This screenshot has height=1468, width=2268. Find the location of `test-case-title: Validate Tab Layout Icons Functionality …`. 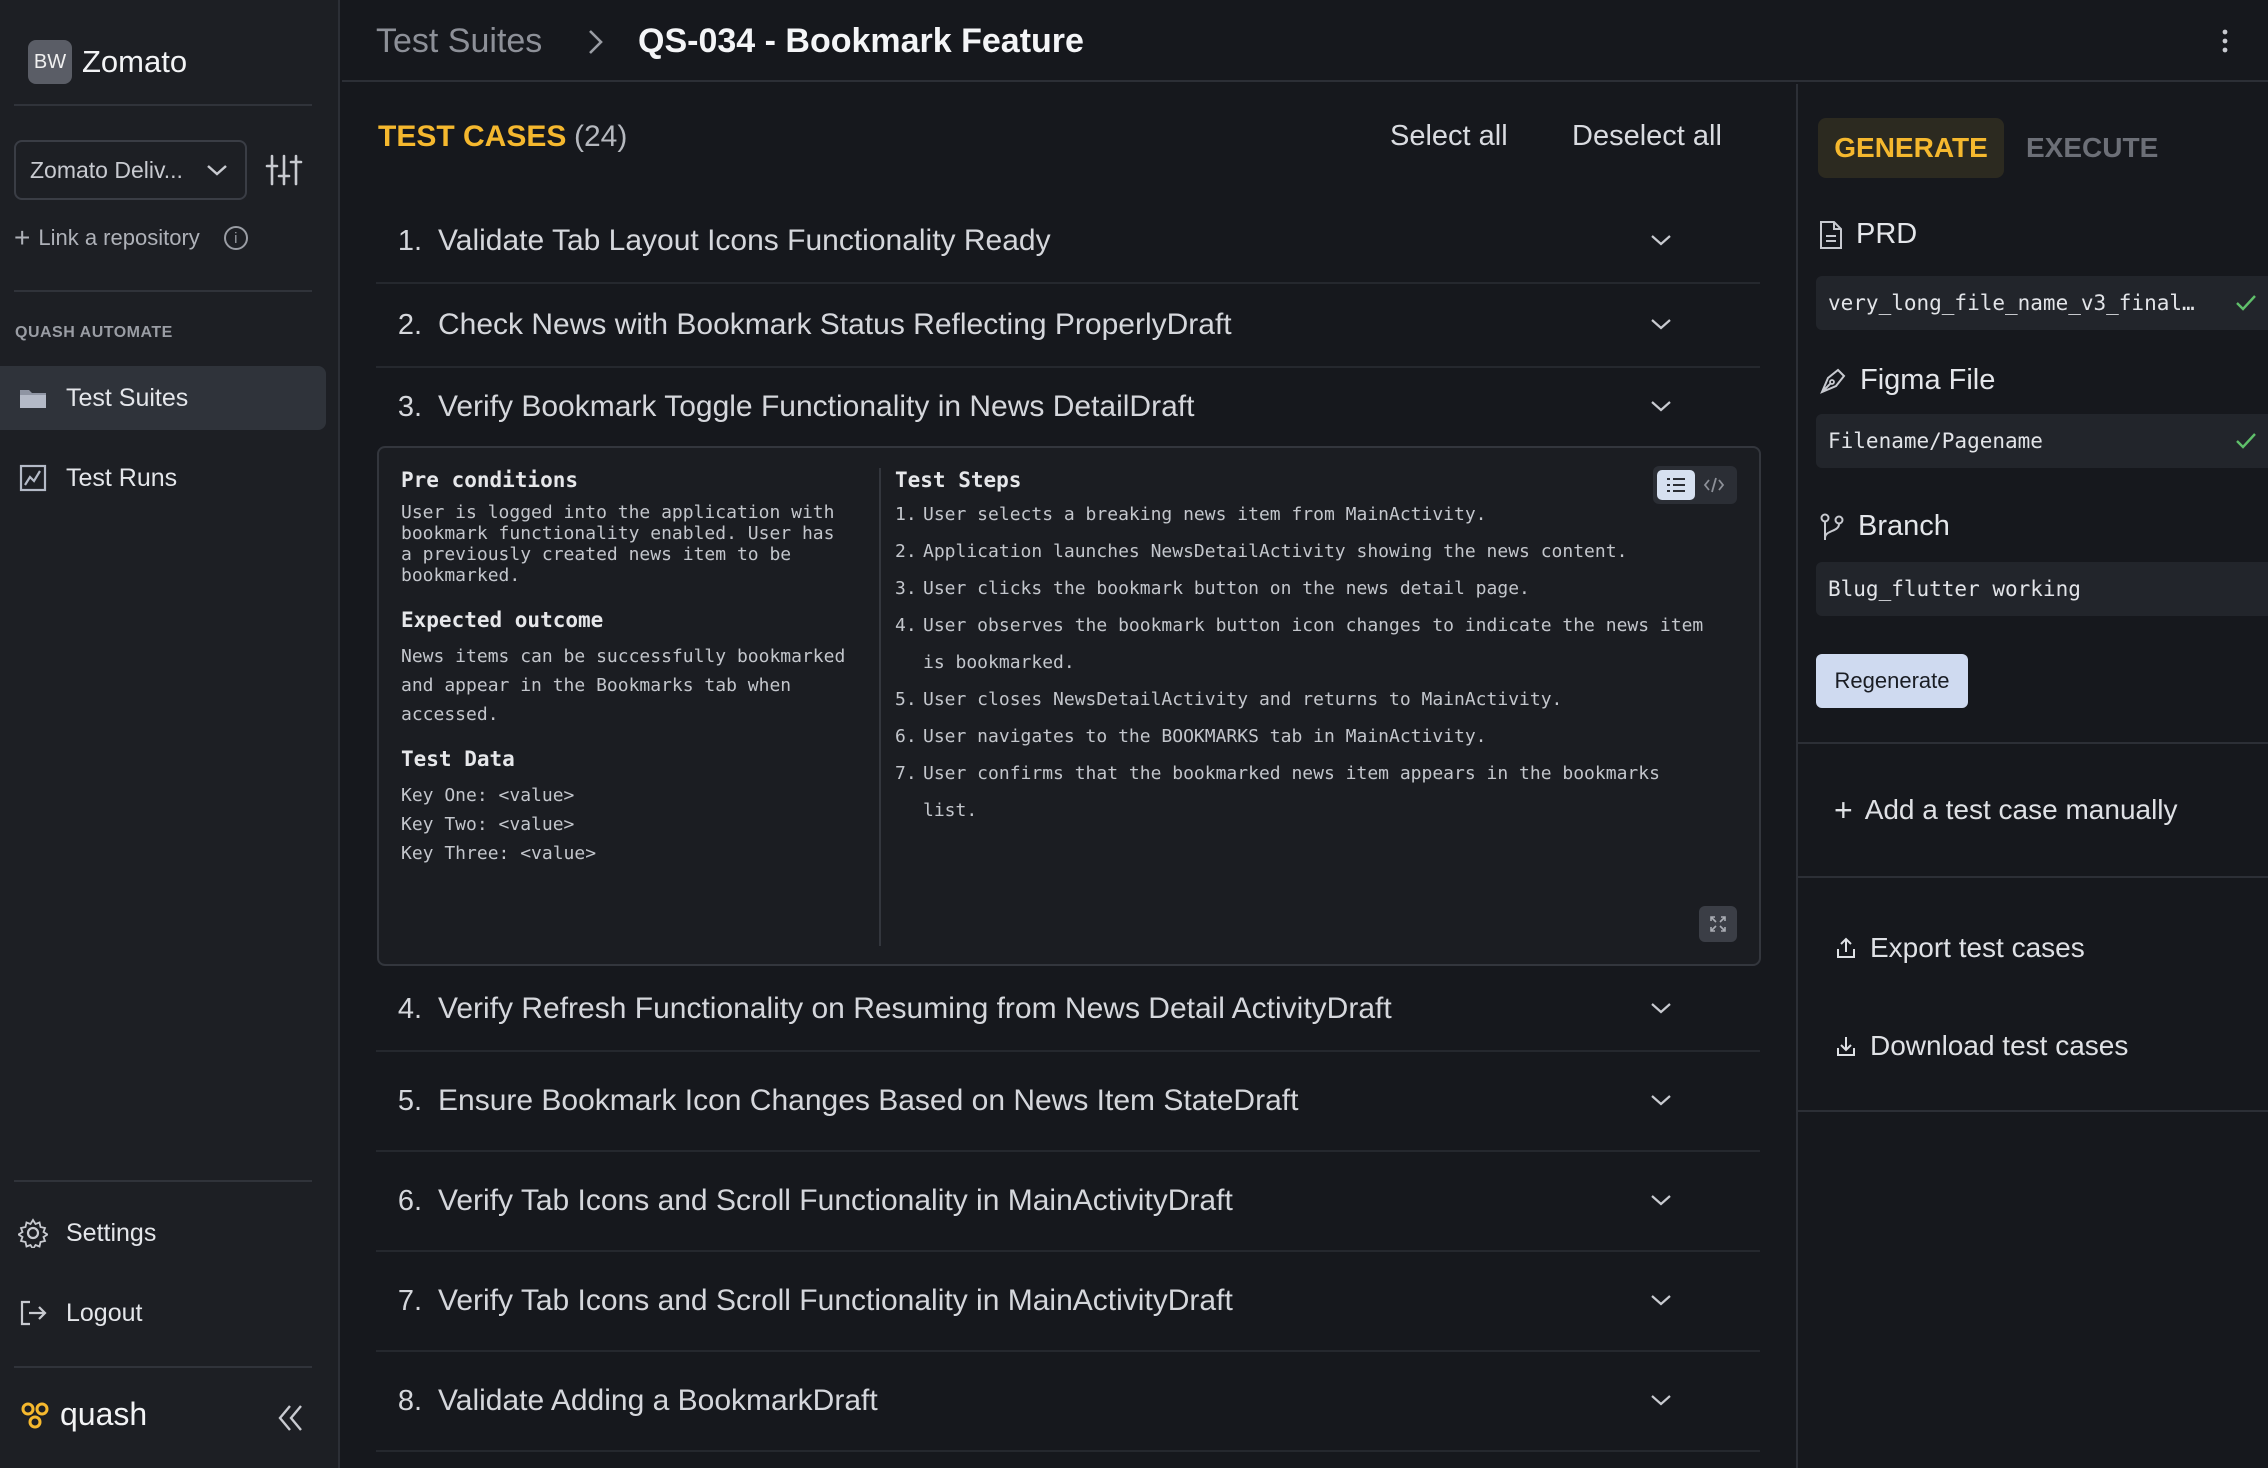

test-case-title: Validate Tab Layout Icons Functionality … is located at coordinates (744, 240).